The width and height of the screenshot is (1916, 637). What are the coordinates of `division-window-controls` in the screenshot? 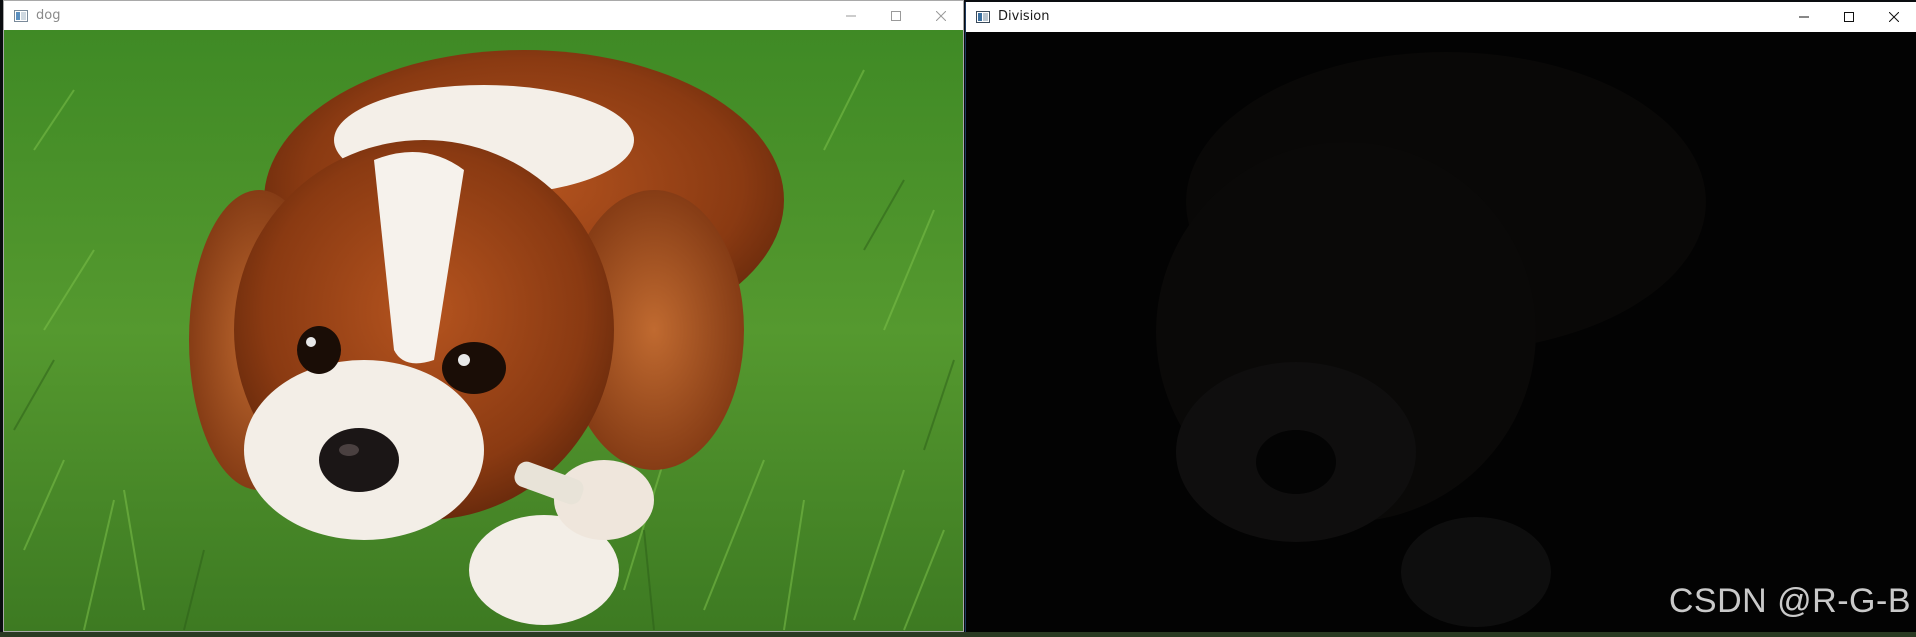 It's located at (1848, 16).